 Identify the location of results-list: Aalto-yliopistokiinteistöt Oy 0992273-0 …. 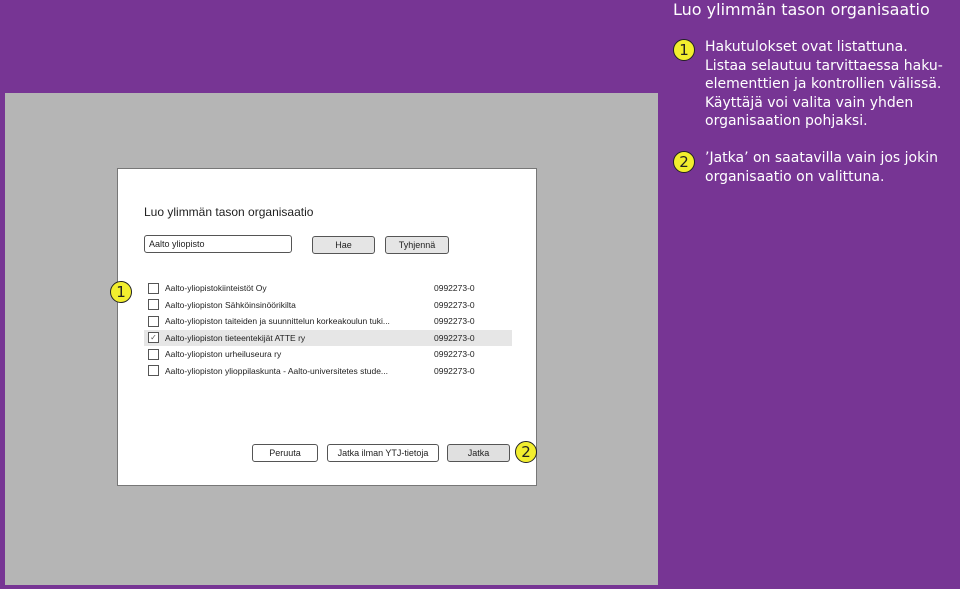
(328, 329).